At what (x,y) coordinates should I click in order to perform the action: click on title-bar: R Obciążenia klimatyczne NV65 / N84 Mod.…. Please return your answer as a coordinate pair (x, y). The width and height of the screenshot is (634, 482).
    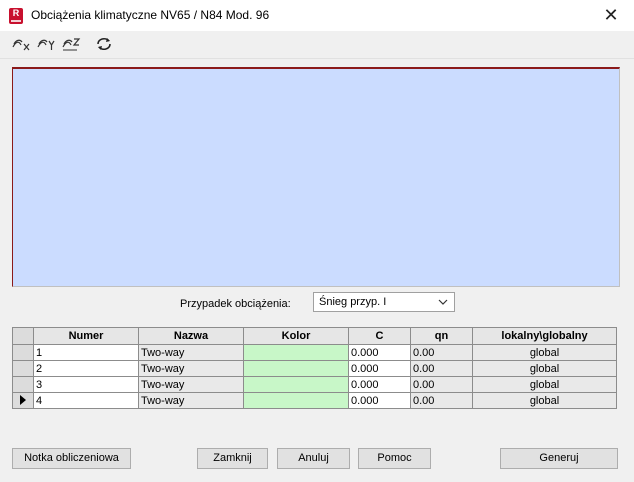
    Looking at the image, I should click on (317, 15).